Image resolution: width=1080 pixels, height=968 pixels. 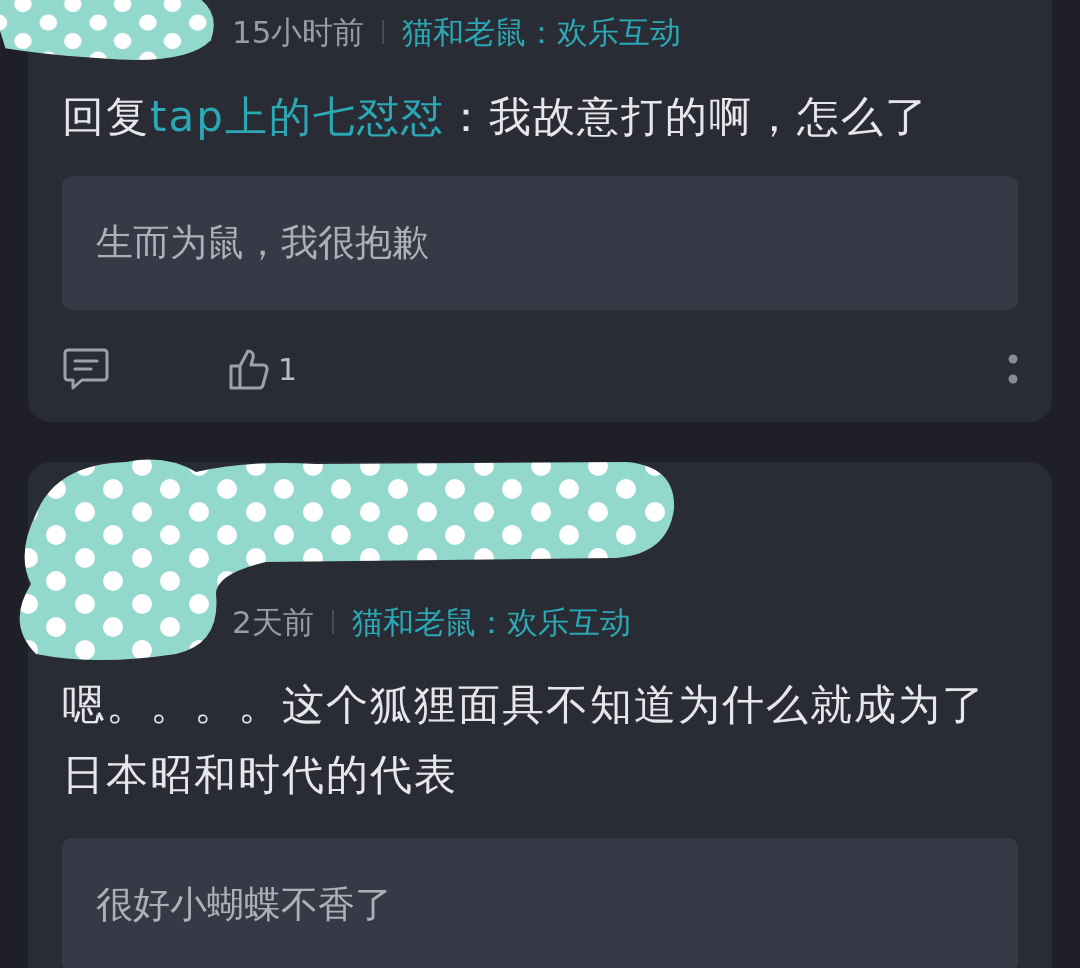 I want to click on comment-text: 嗯。。。。这个狐狸面具不知道为什么就成为了日本昭和时代的代表, so click(x=524, y=740).